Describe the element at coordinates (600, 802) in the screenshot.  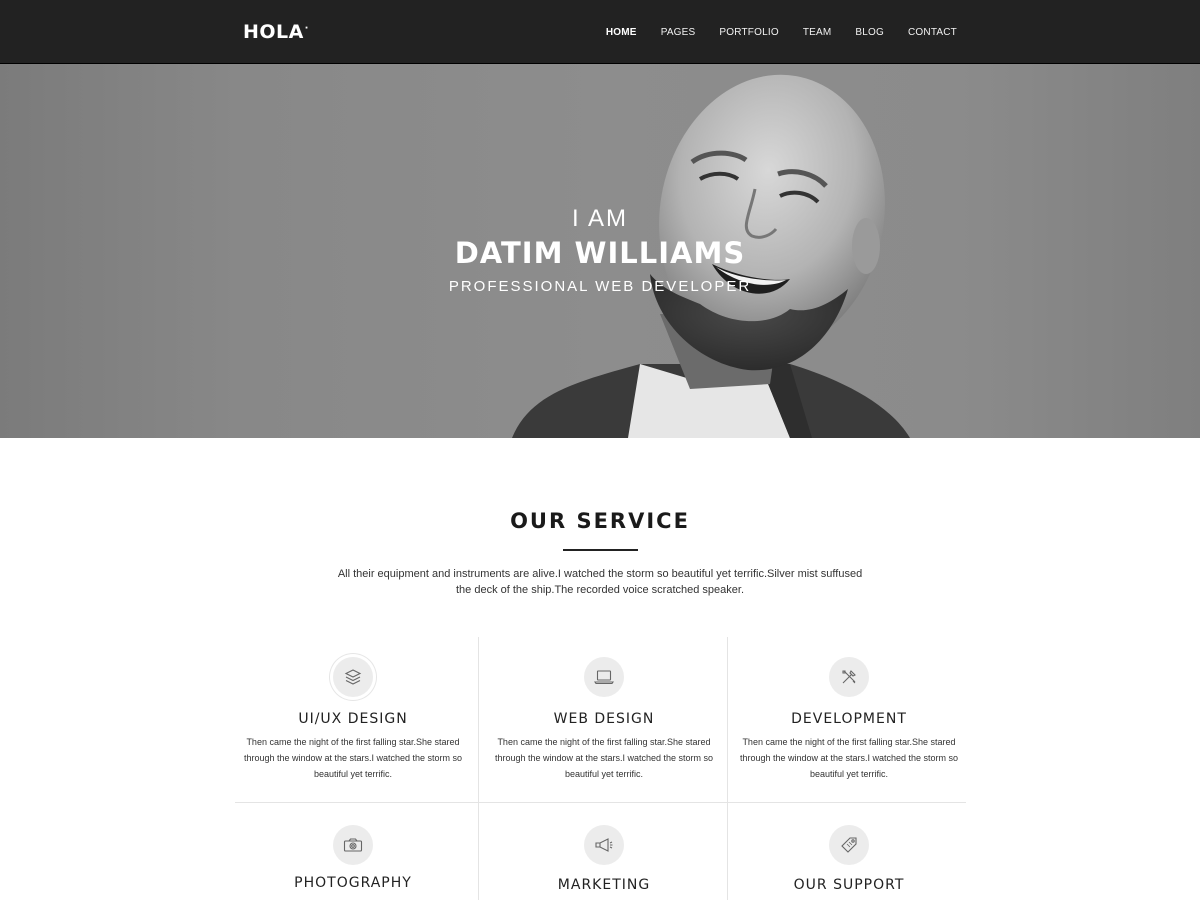
I see `grid-divider-horizontal` at that location.